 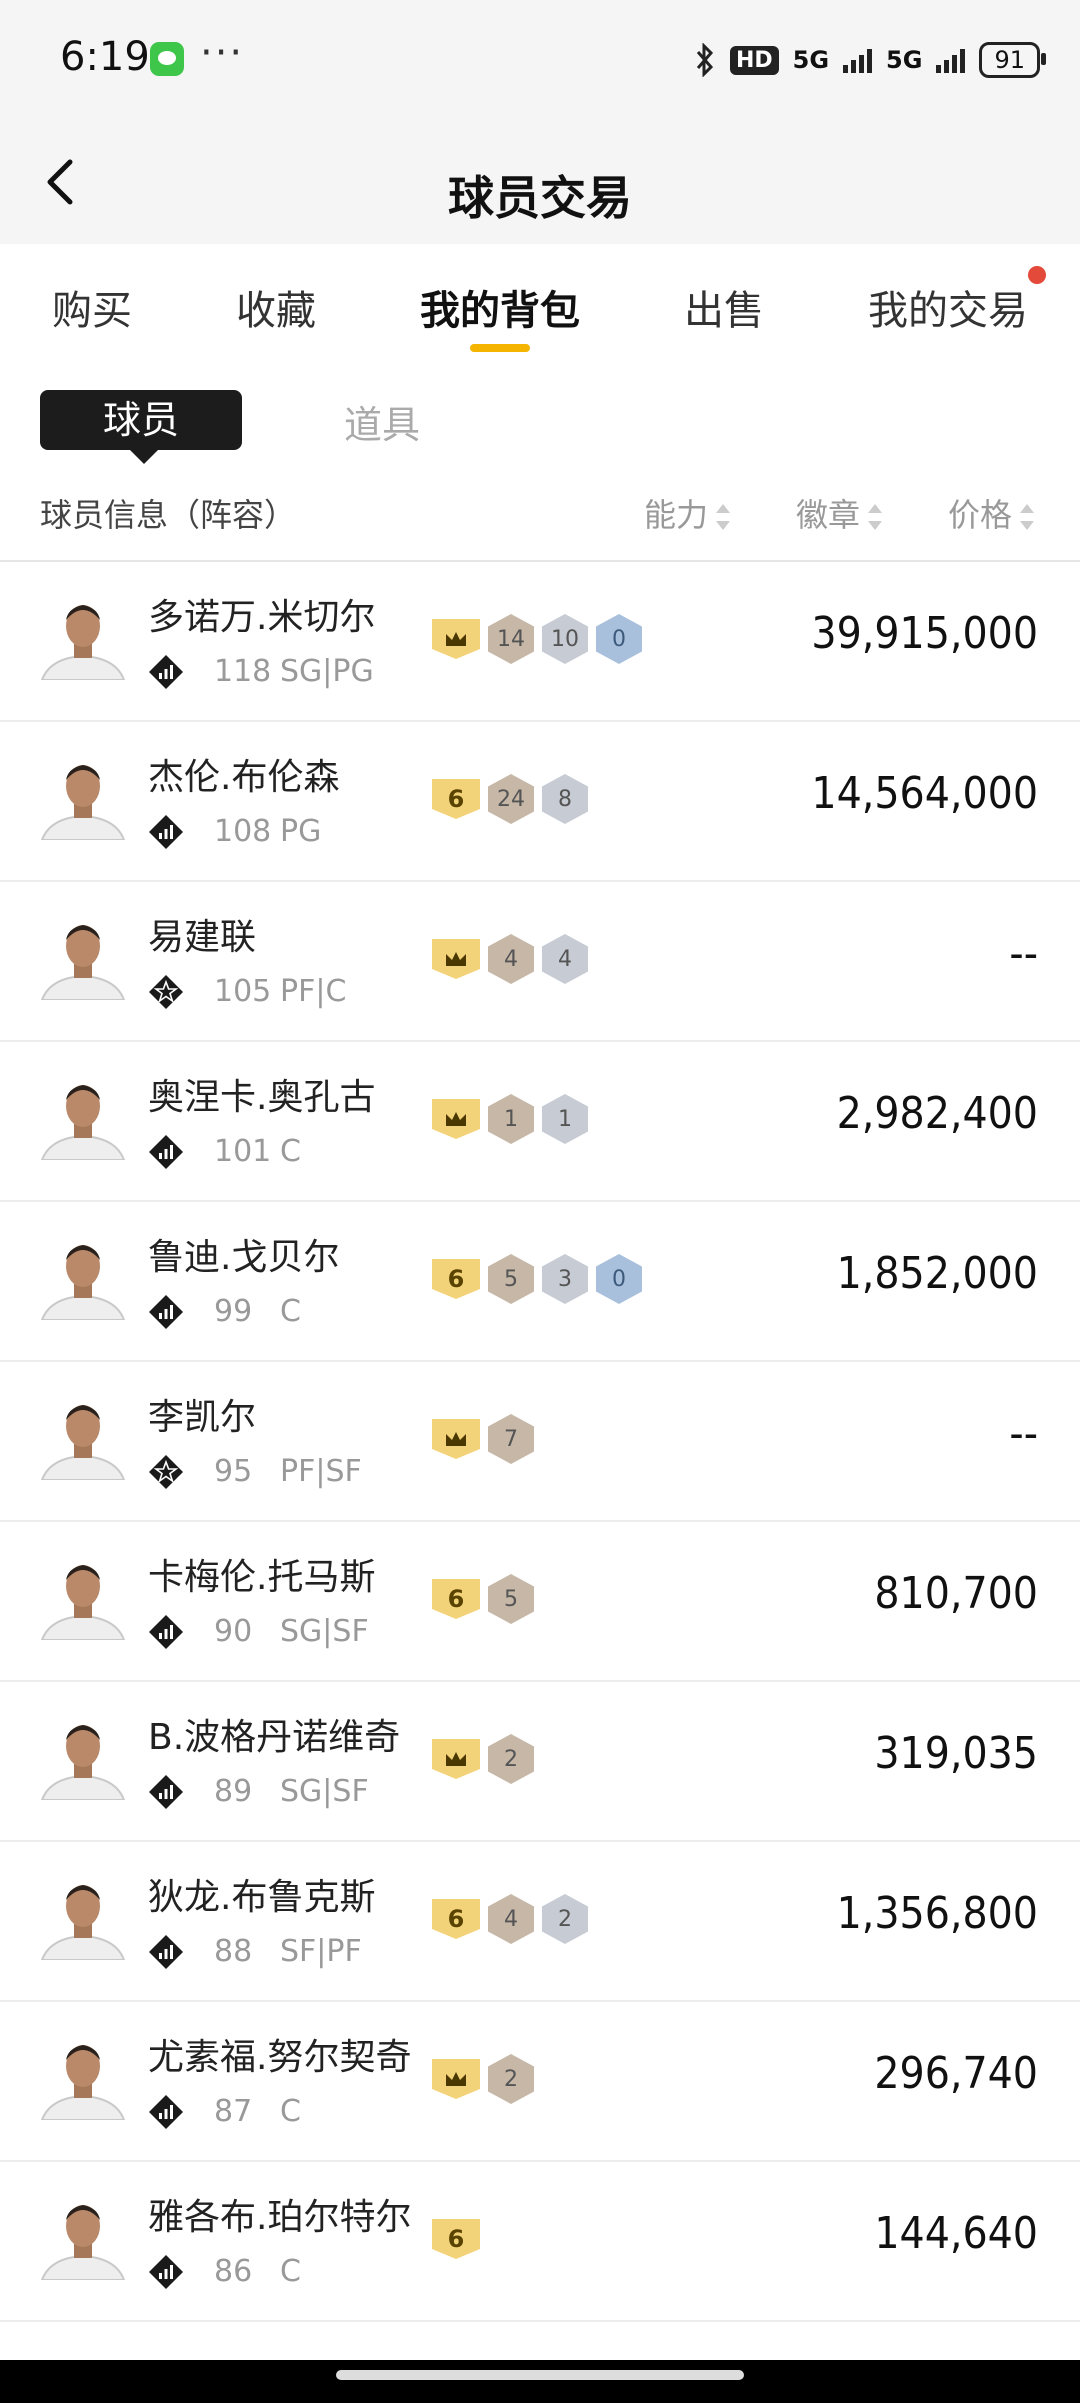 What do you see at coordinates (754, 60) in the screenshot?
I see `hd-badge: HD` at bounding box center [754, 60].